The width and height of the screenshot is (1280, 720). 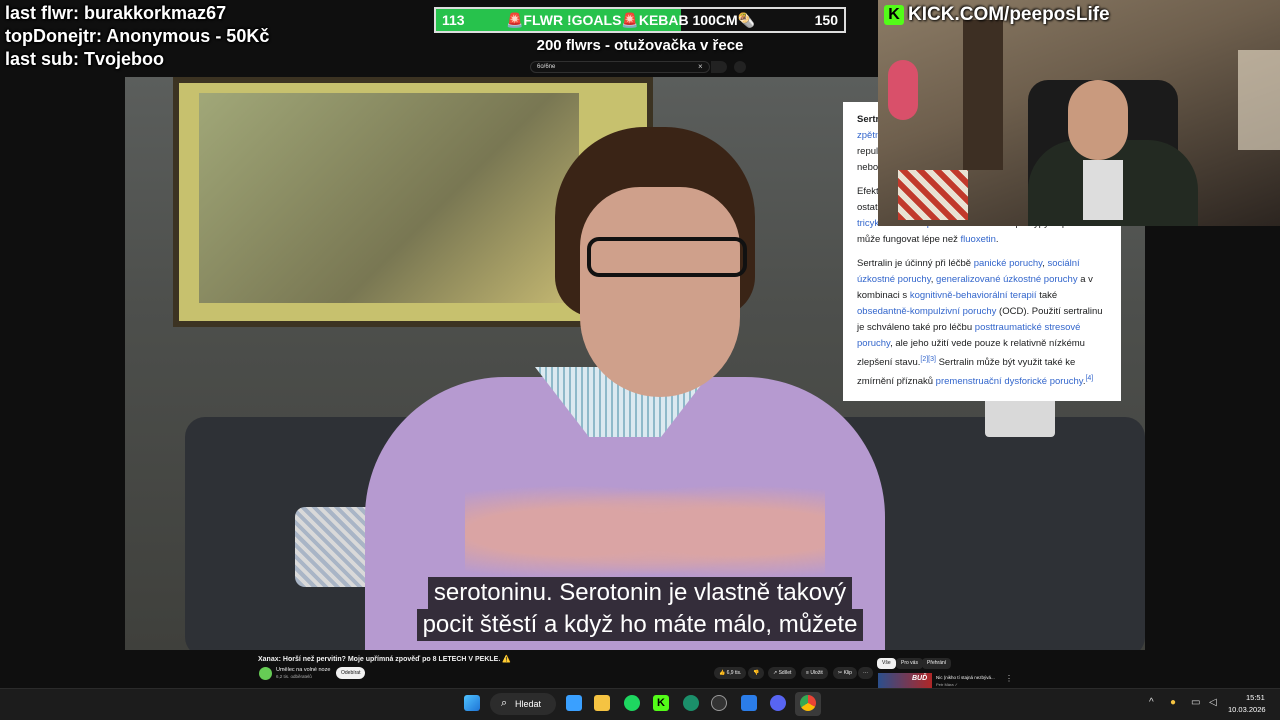 What do you see at coordinates (1259, 100) in the screenshot?
I see `cam-window-light` at bounding box center [1259, 100].